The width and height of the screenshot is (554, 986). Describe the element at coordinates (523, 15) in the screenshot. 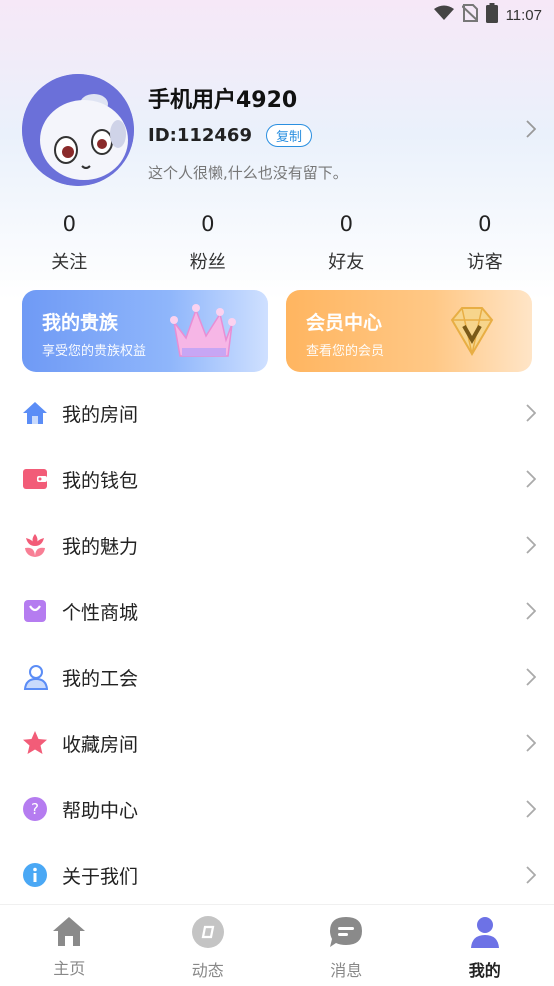

I see `clock: 11:07` at that location.